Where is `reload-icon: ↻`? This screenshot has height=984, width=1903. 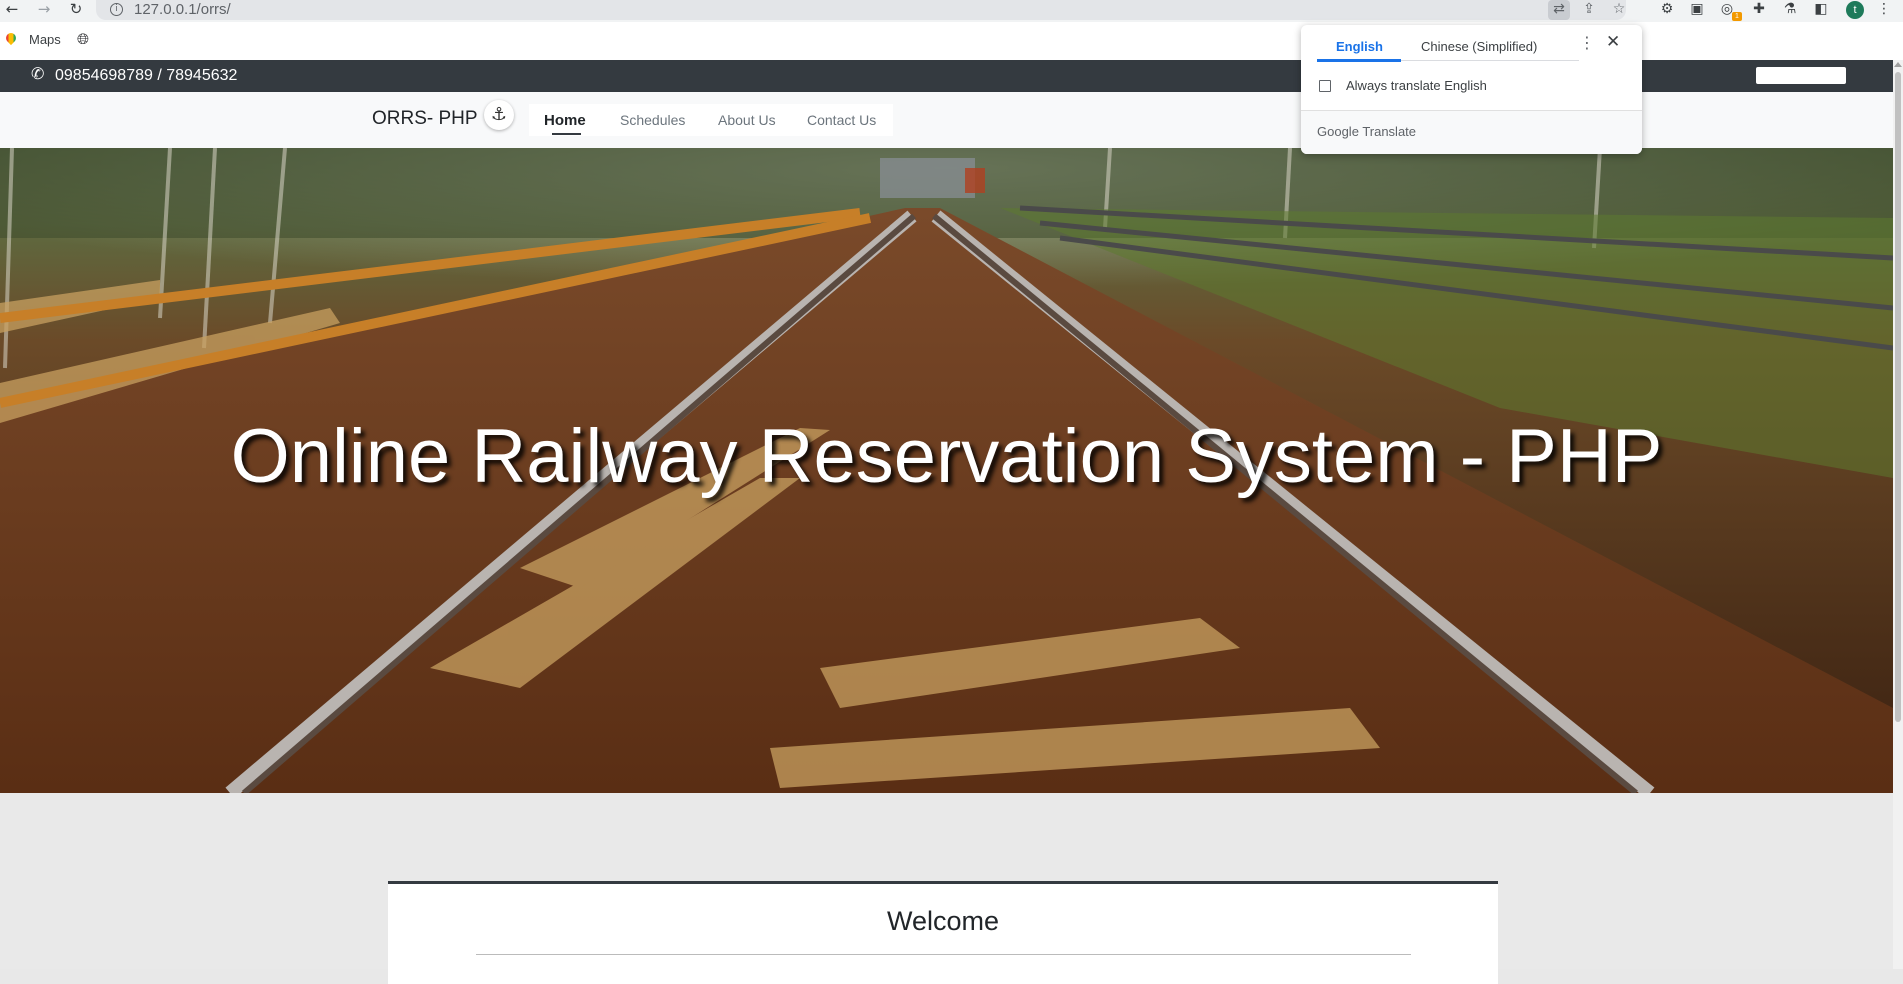
reload-icon: ↻ is located at coordinates (76, 10).